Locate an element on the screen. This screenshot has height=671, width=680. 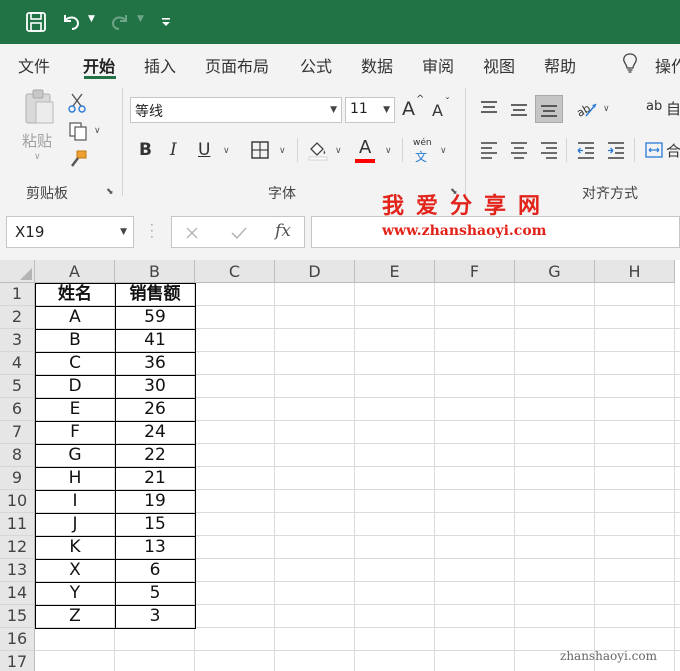
table-cell: 13 is located at coordinates (155, 547).